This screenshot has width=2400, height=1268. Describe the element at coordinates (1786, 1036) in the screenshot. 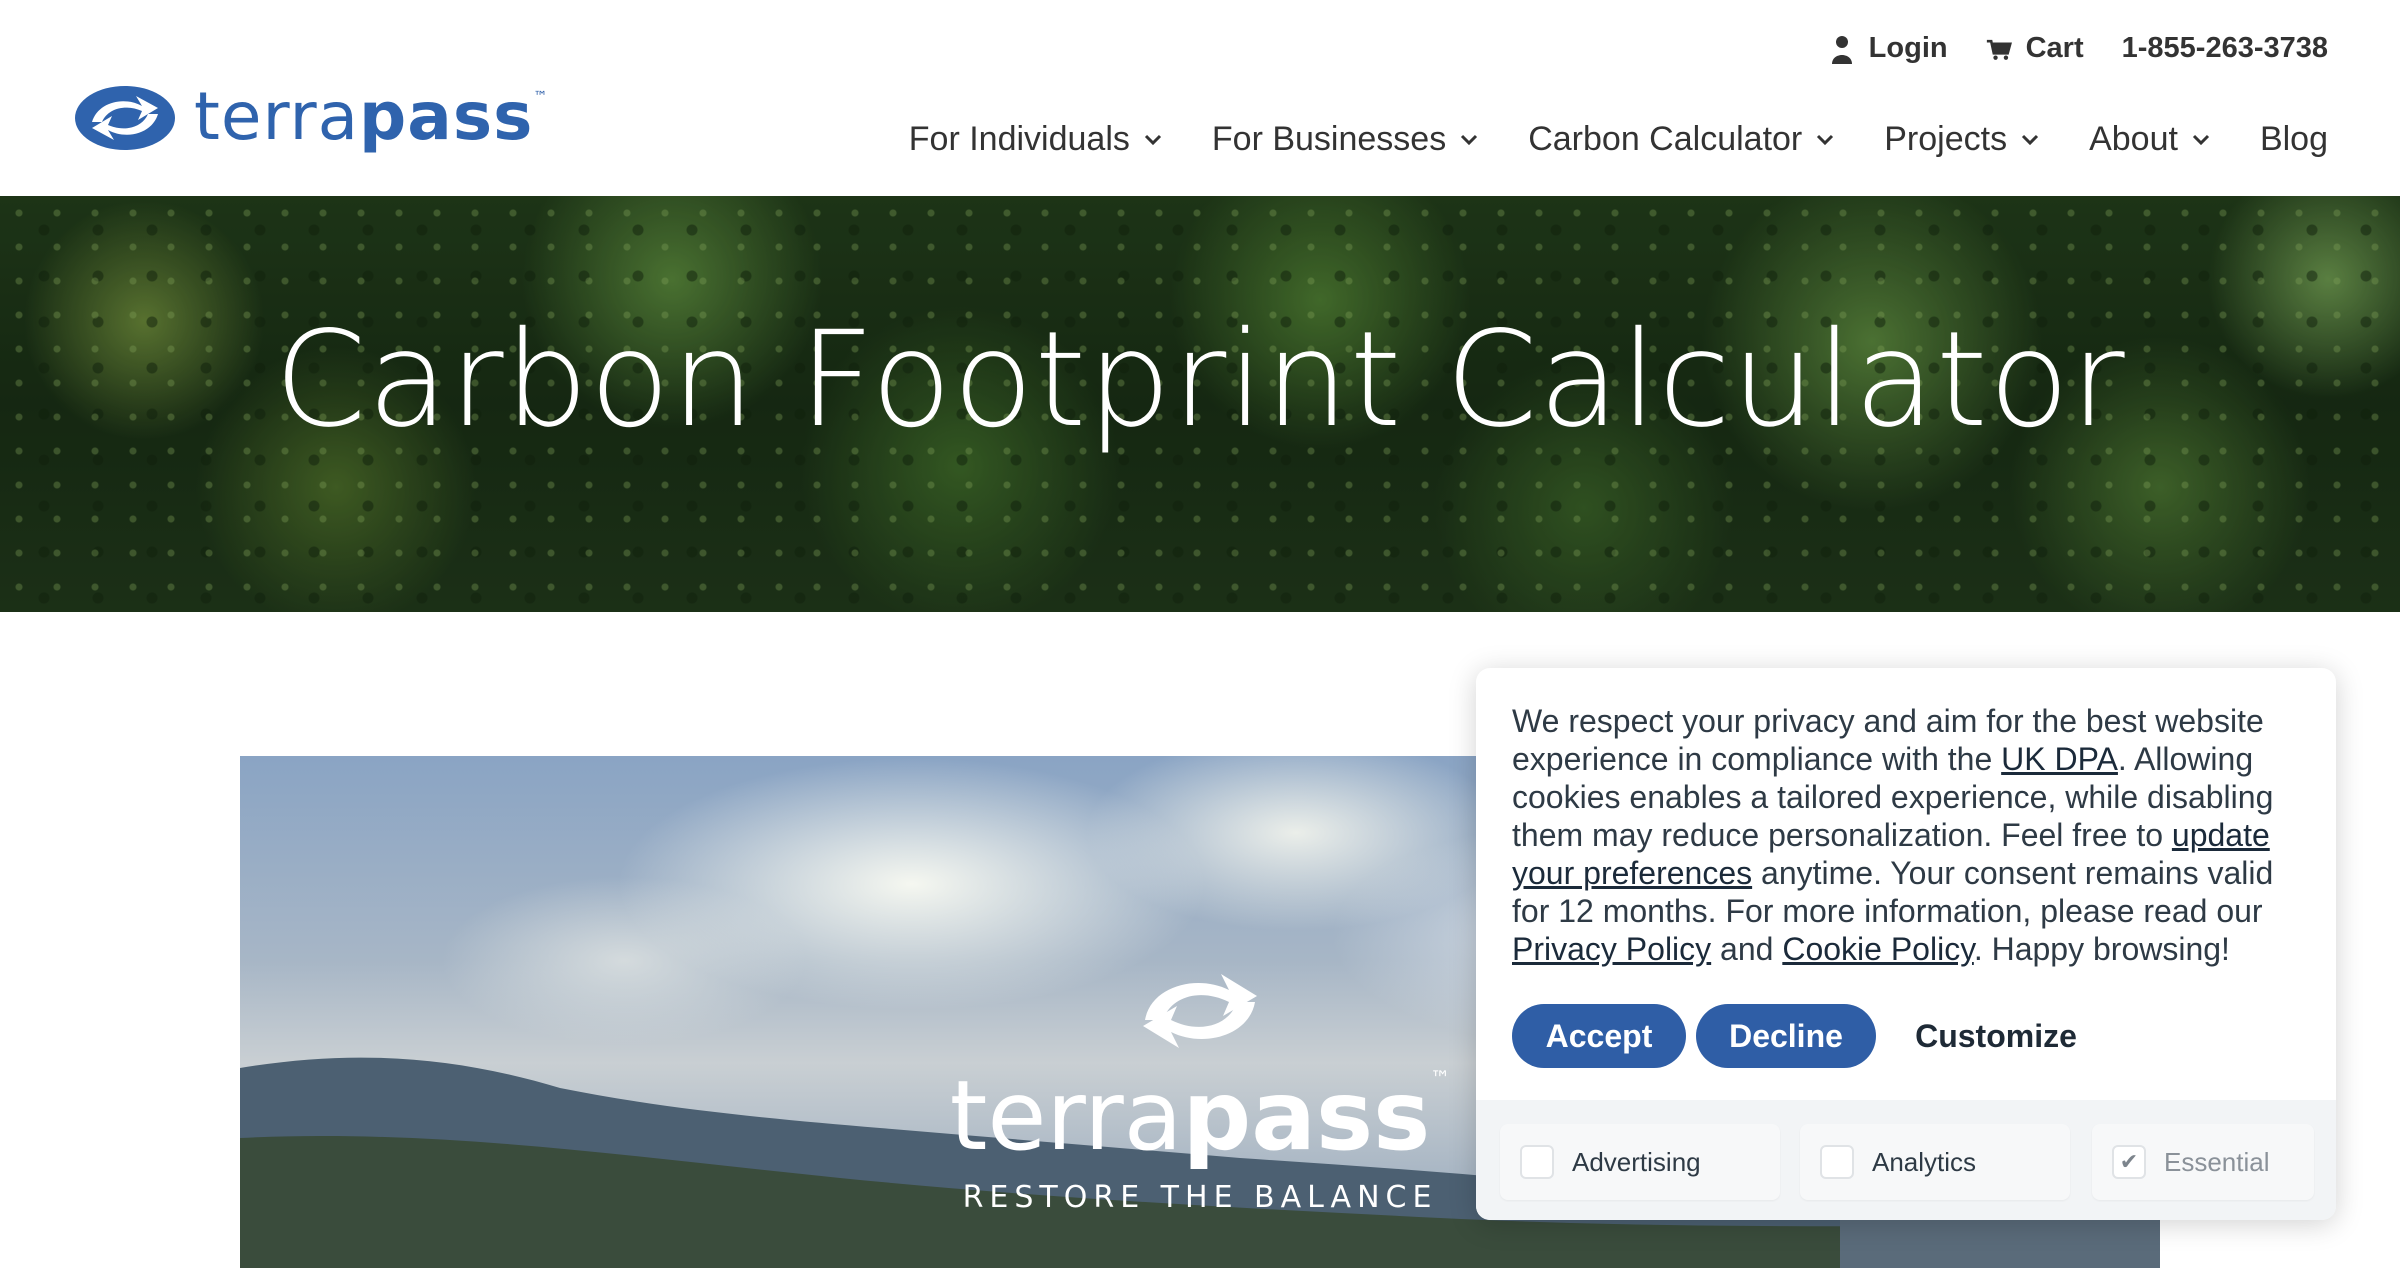

I see `decline-button: Decline` at that location.